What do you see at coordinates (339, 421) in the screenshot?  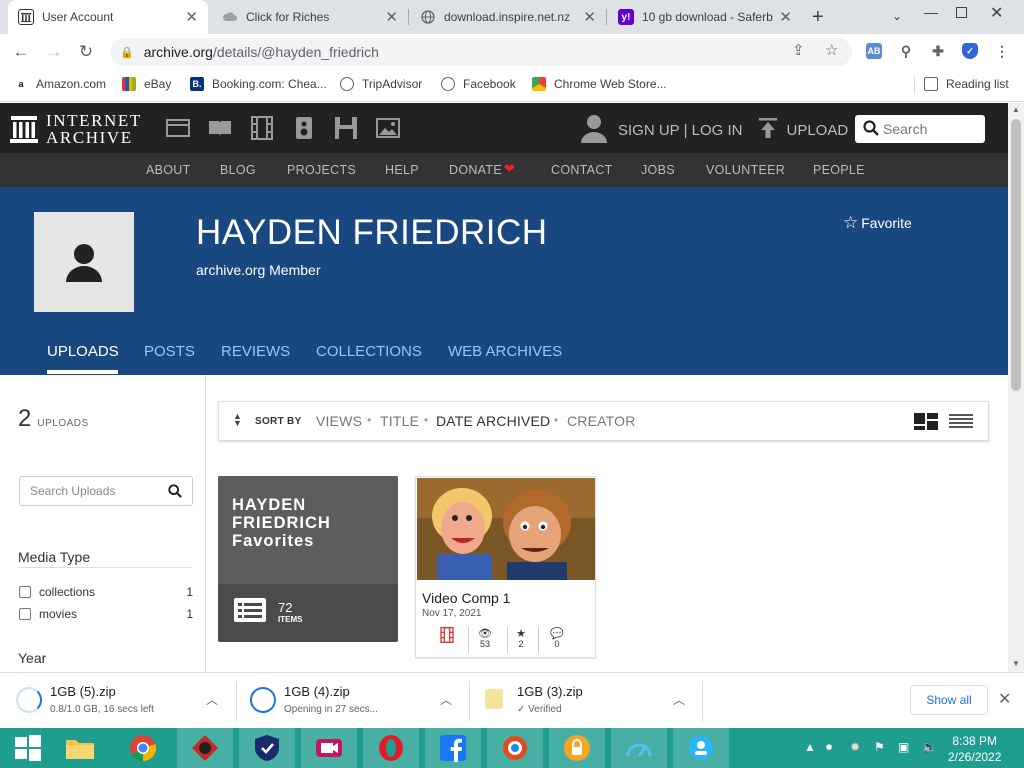 I see `sort-views: VIEWS` at bounding box center [339, 421].